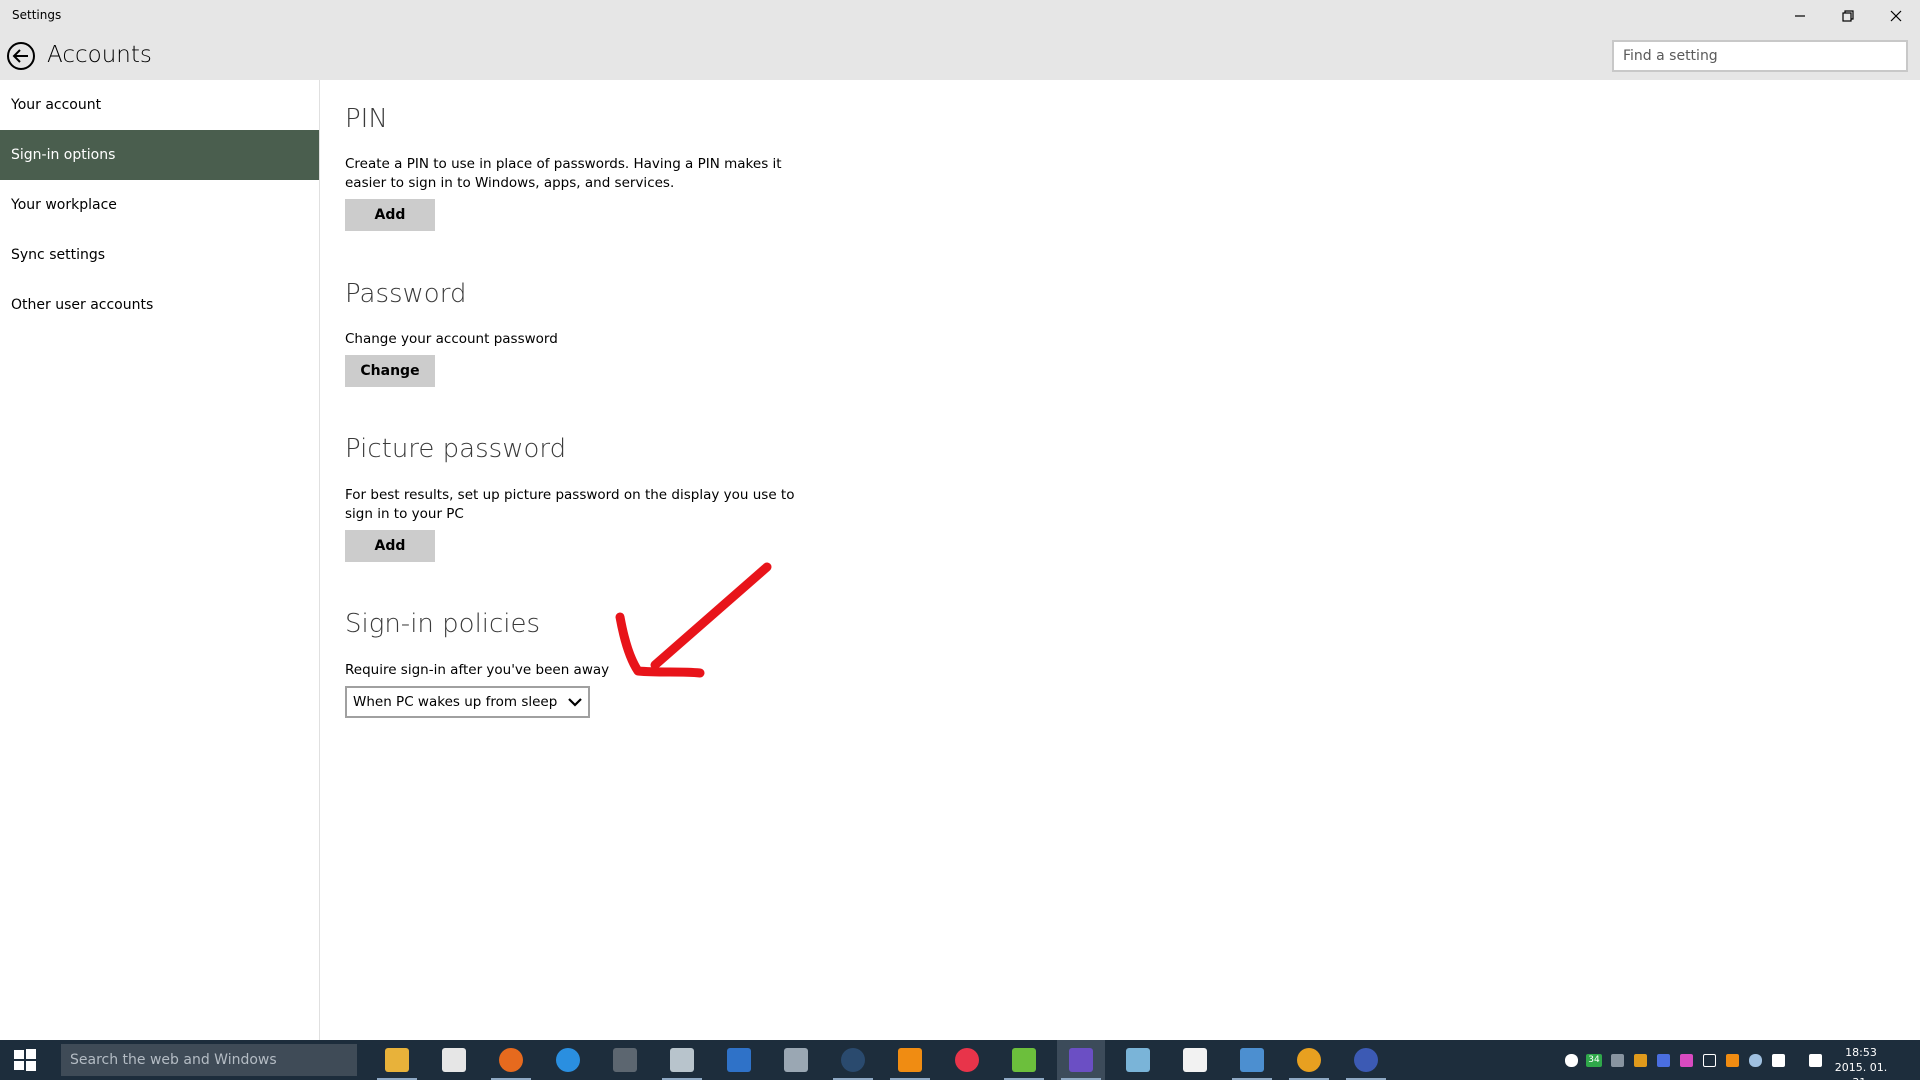 The image size is (1920, 1090). I want to click on chevron-down-icon, so click(575, 702).